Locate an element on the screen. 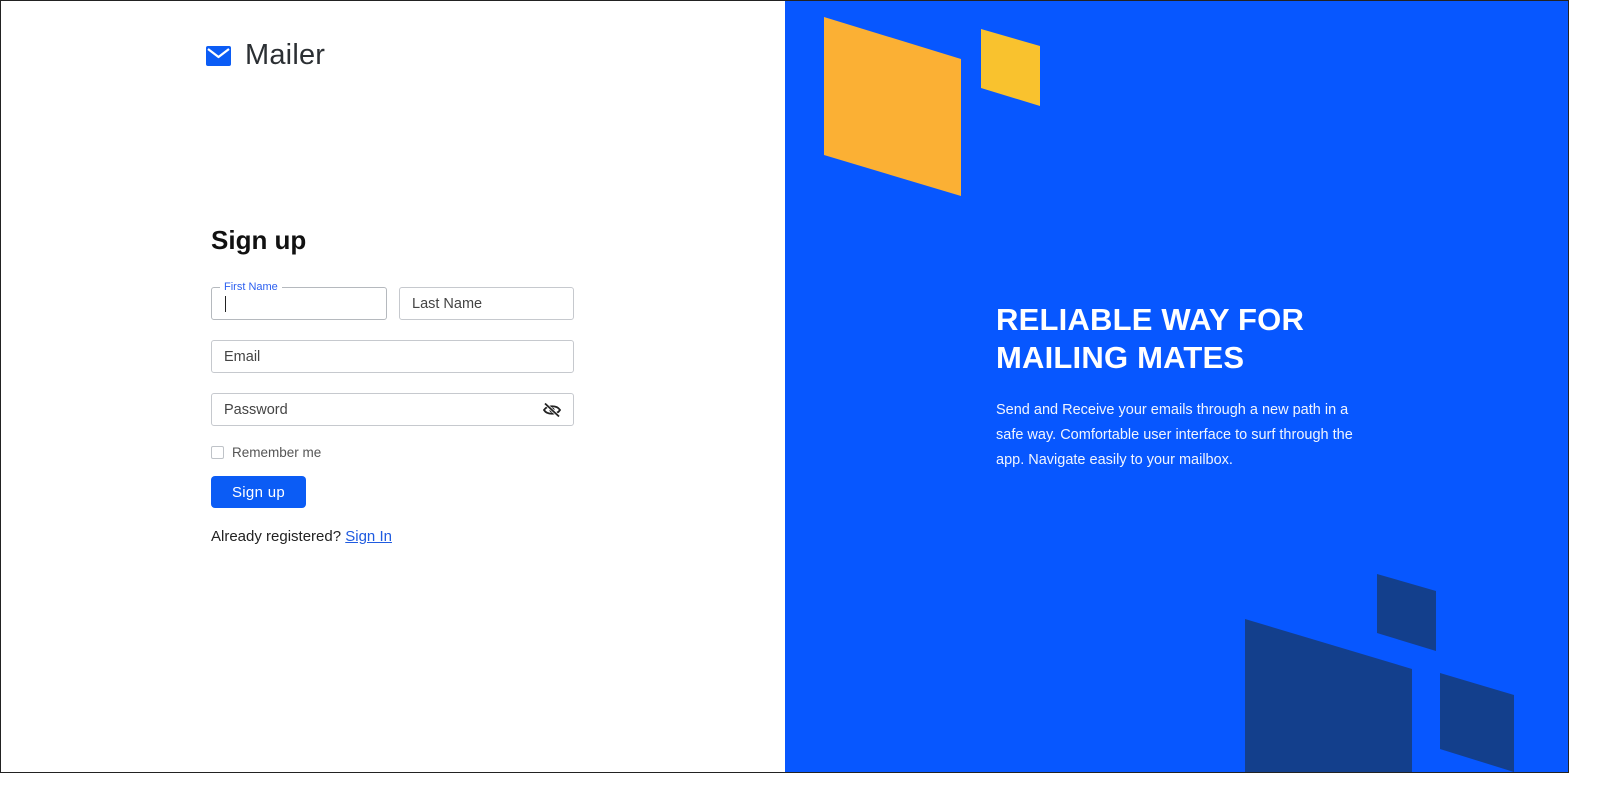 This screenshot has height=788, width=1600. first-name-label: First Name is located at coordinates (251, 287).